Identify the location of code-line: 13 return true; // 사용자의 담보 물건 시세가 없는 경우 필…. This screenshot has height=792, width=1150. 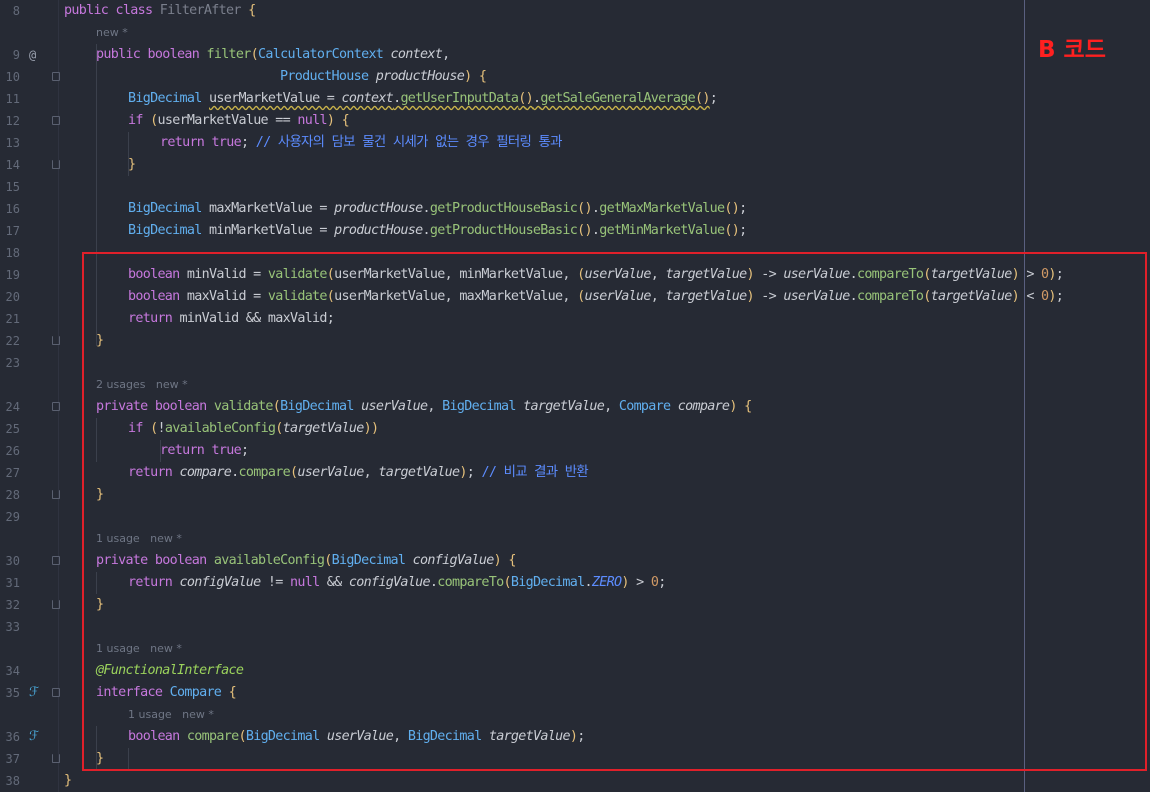
(575, 143).